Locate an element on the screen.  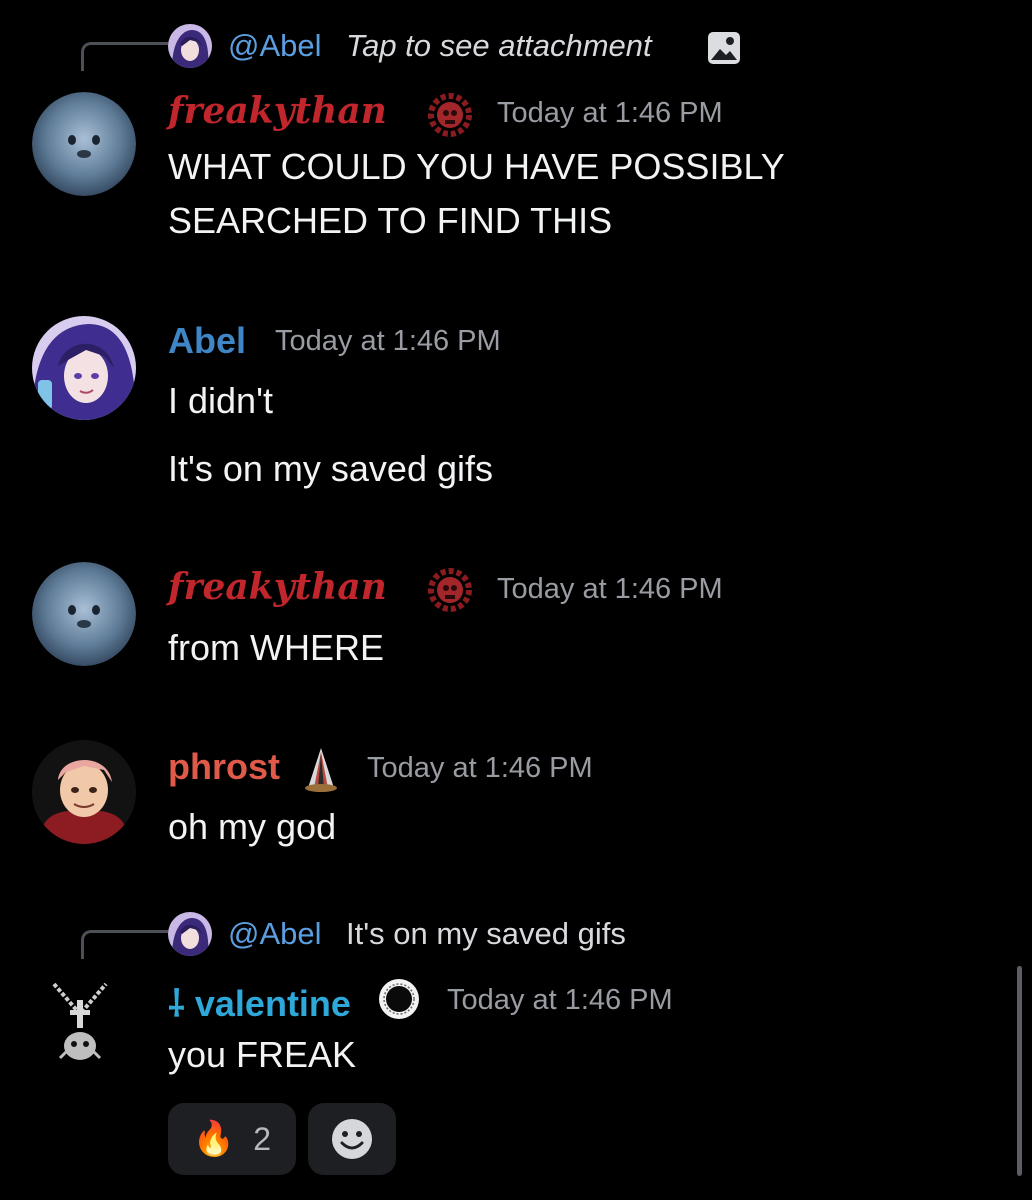
image-icon is located at coordinates (724, 48).